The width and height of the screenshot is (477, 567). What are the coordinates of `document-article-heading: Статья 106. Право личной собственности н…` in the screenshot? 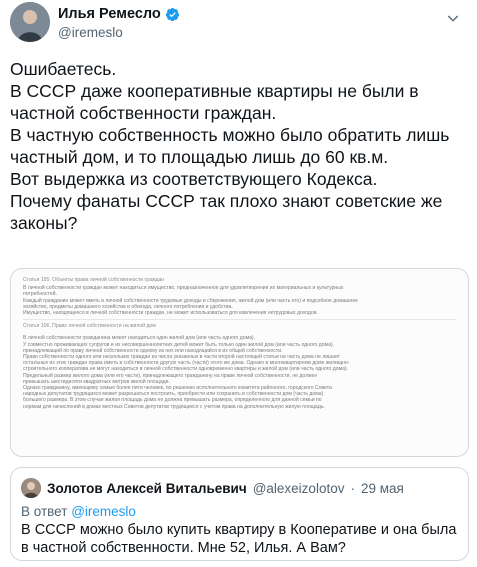 It's located at (89, 326).